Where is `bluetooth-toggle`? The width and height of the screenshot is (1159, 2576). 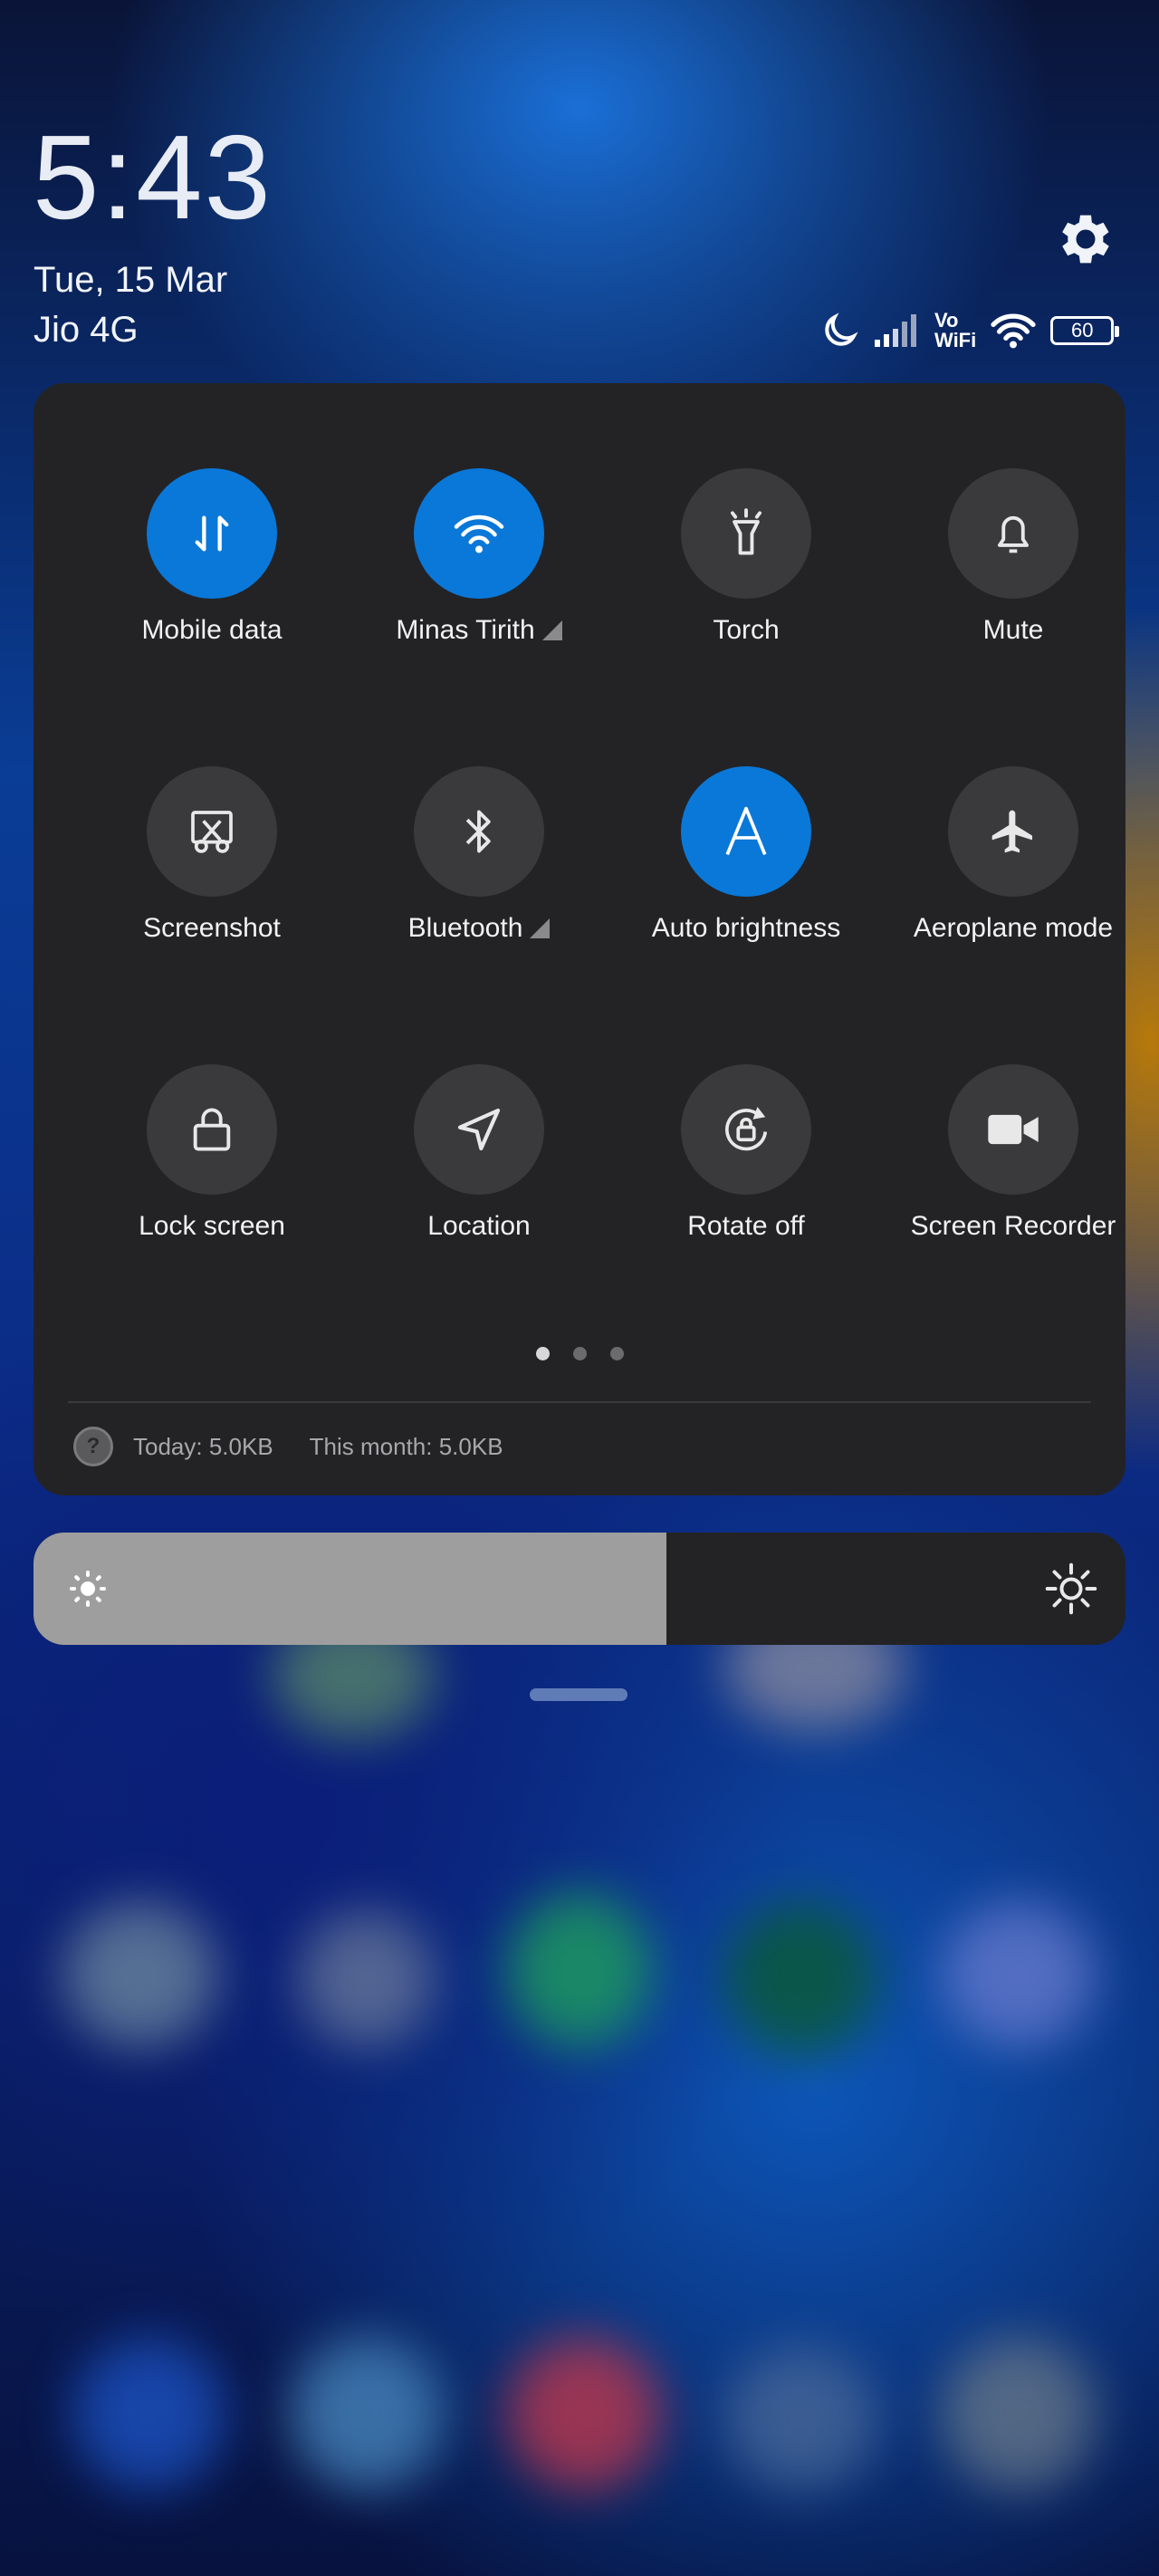 bluetooth-toggle is located at coordinates (479, 831).